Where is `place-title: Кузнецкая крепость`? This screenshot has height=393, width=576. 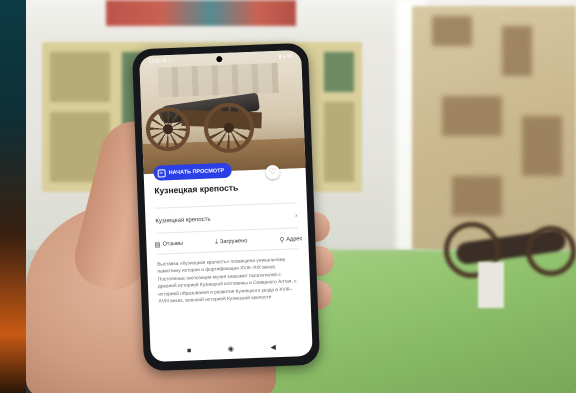
place-title: Кузнецкая крепость is located at coordinates (196, 189).